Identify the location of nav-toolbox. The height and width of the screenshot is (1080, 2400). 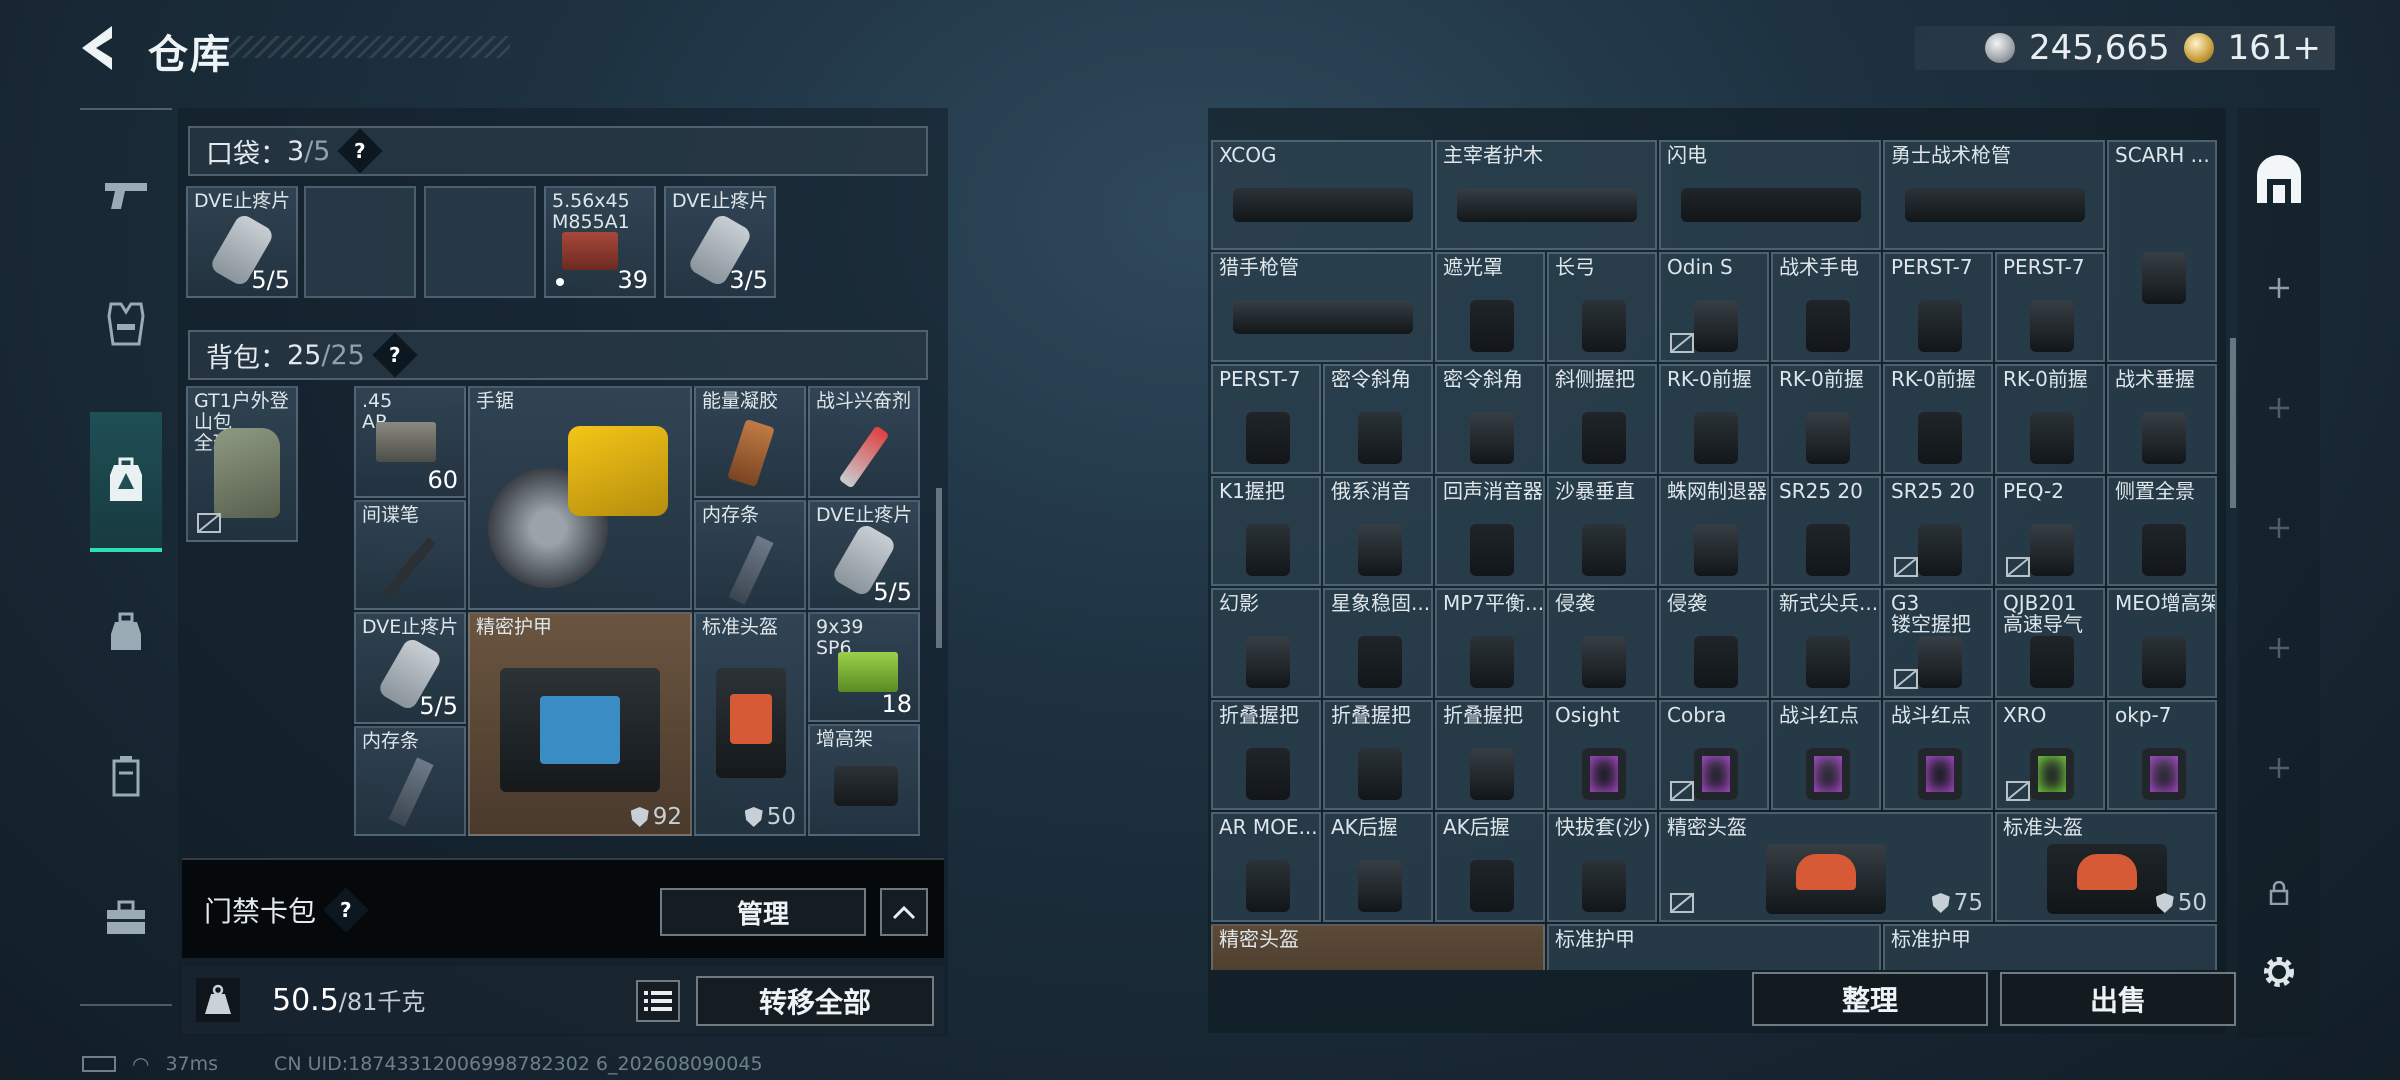
(126, 918).